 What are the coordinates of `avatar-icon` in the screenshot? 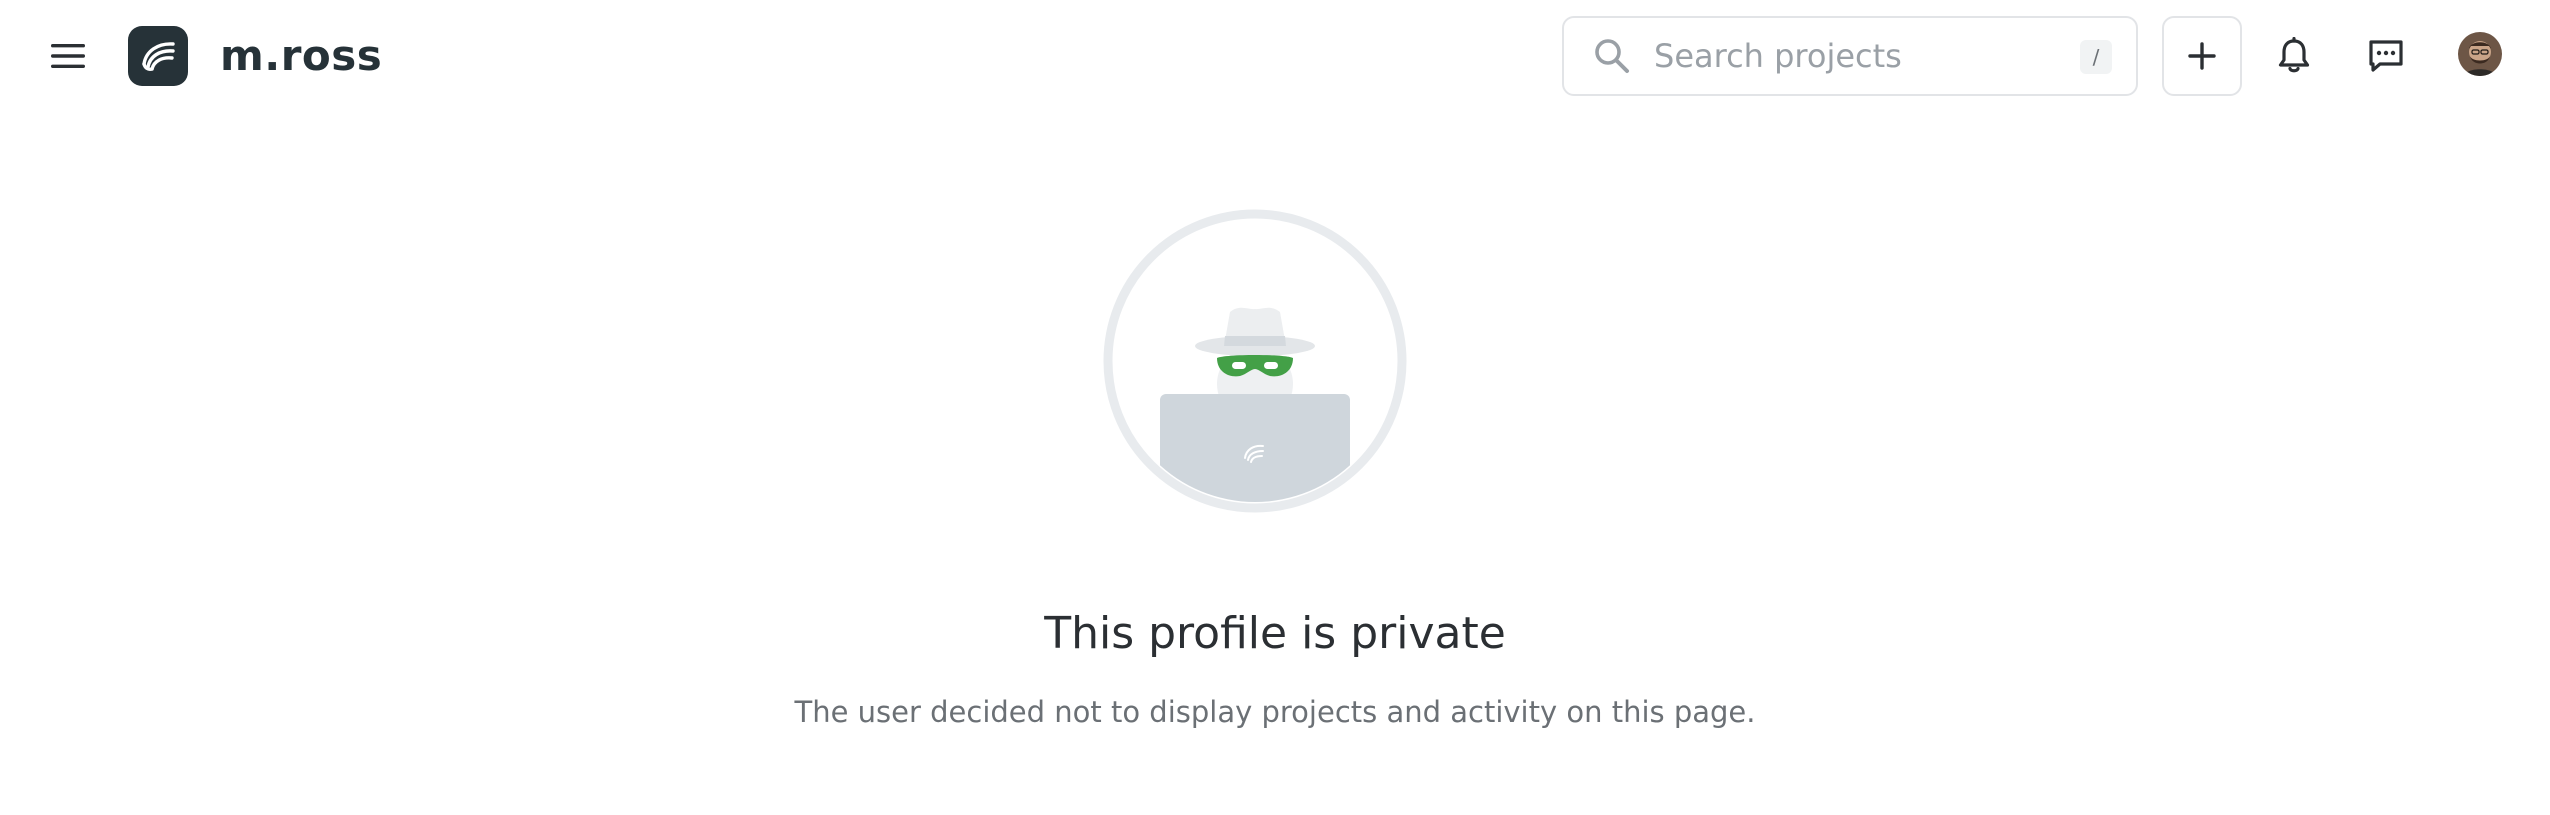 It's located at (2480, 54).